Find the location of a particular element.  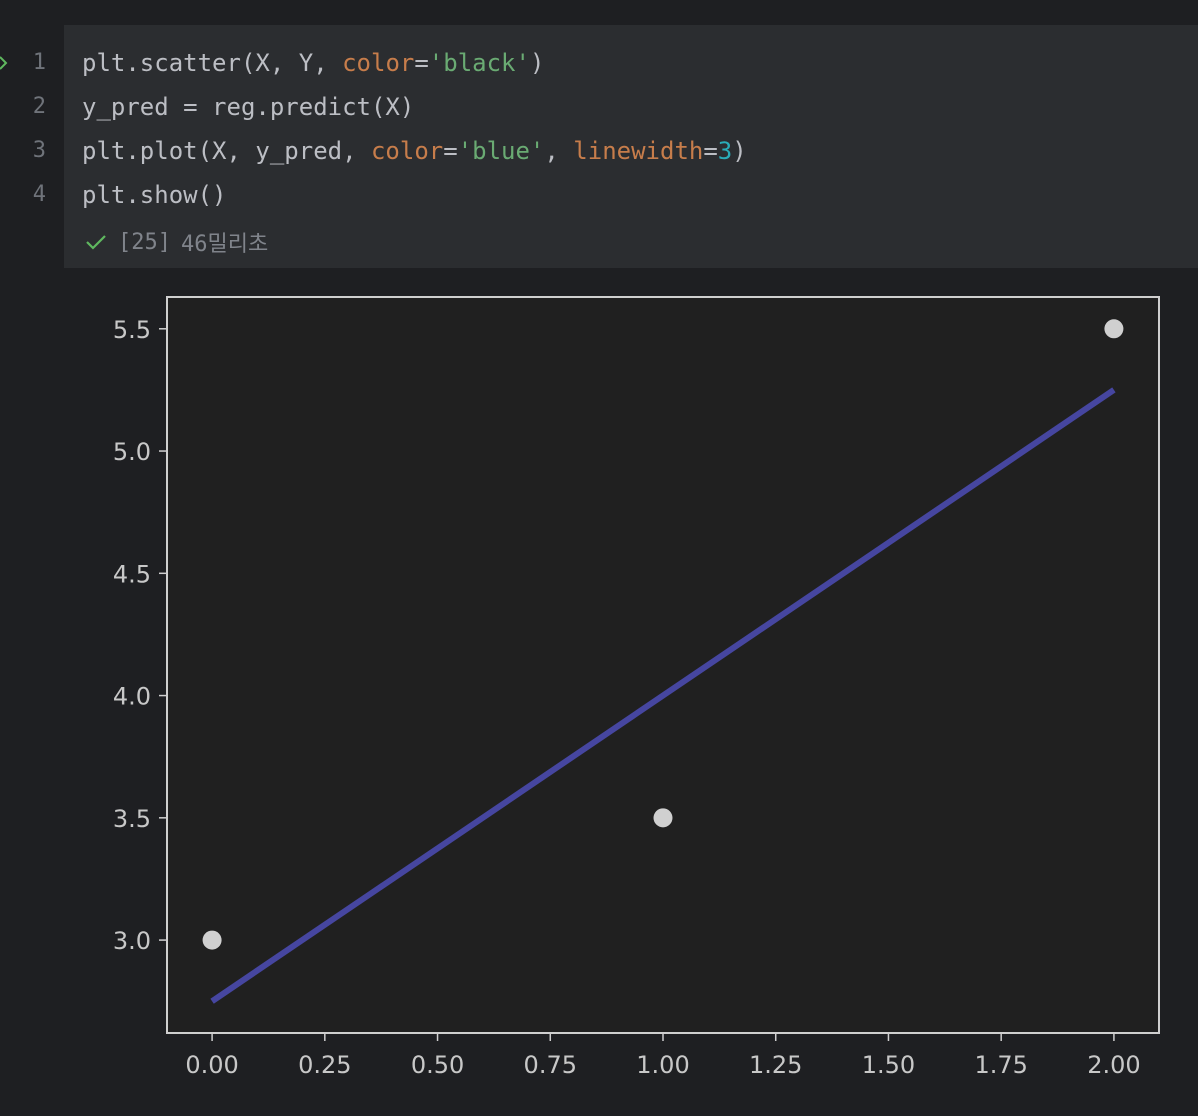

y-tick-label: 3.5 is located at coordinates (132, 819).